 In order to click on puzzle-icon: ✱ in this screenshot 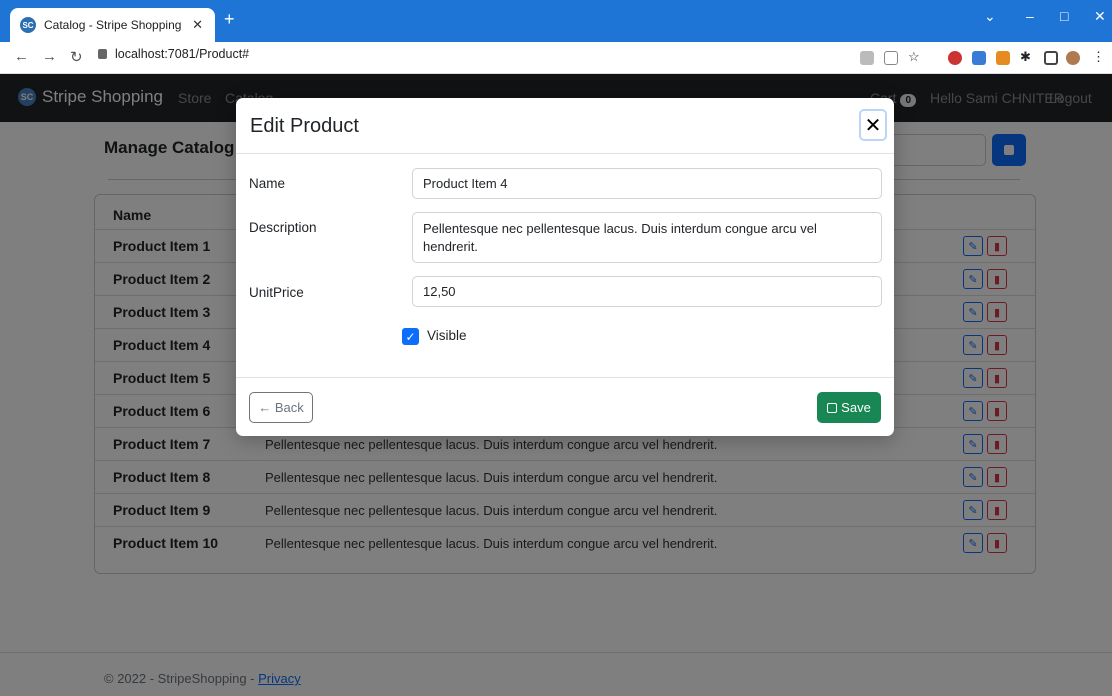, I will do `click(1027, 56)`.